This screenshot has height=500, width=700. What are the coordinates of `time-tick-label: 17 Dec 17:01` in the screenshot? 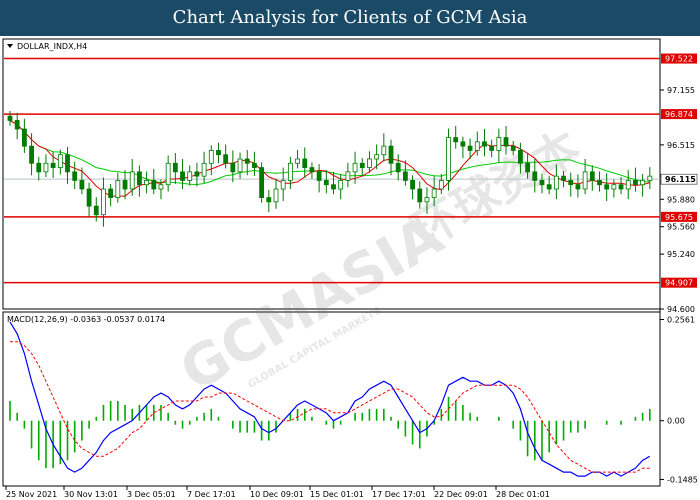 It's located at (399, 494).